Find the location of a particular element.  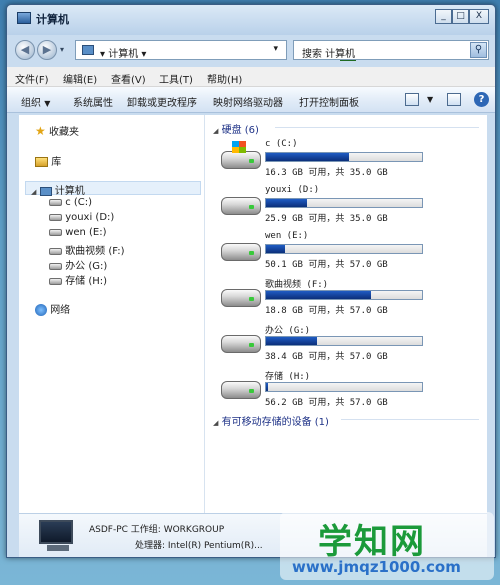

preview-pane-icon is located at coordinates (454, 99).